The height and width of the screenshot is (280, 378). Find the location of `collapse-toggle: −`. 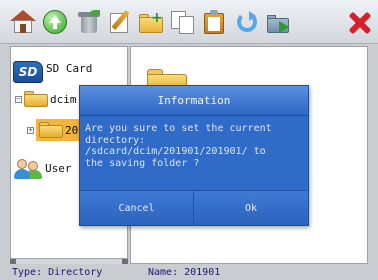

collapse-toggle: − is located at coordinates (18, 99).